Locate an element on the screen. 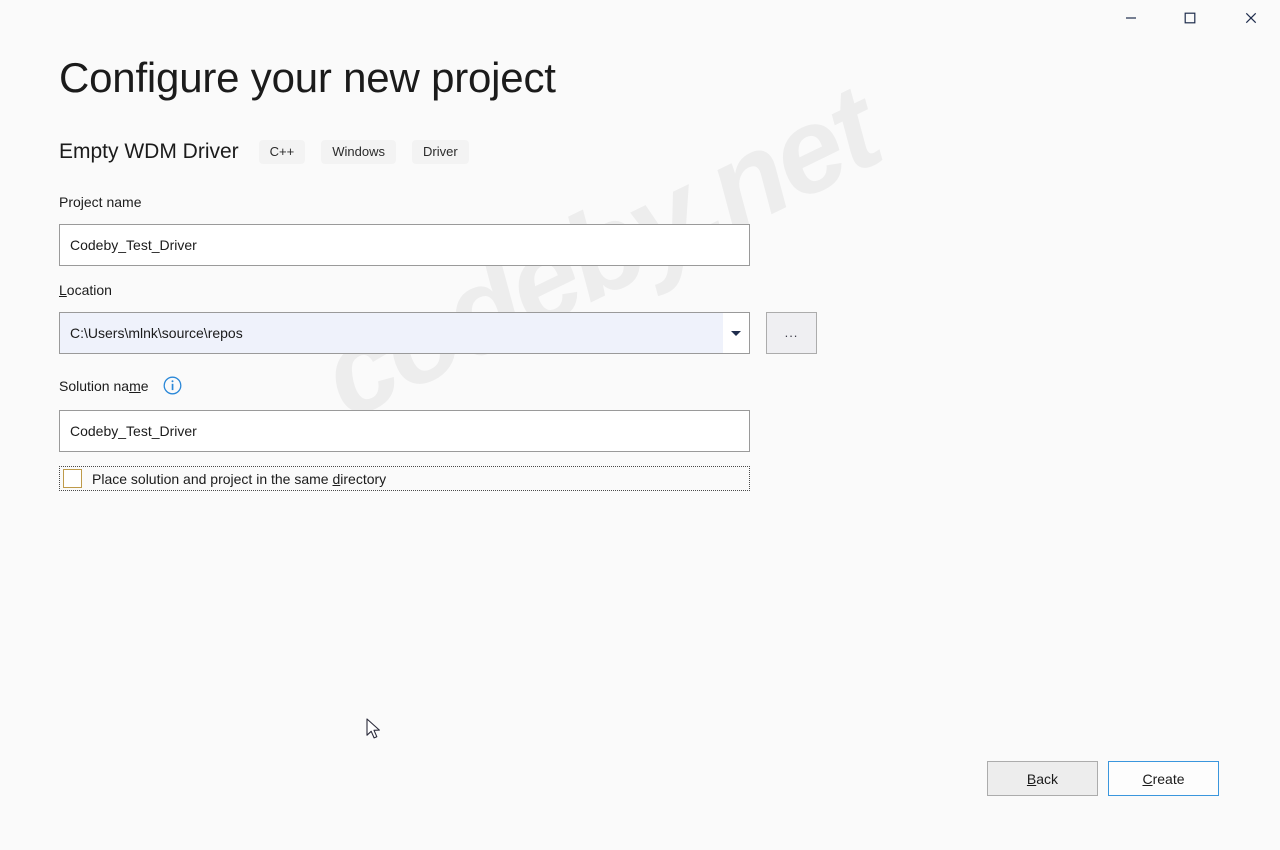  same-directory-label-suffix: irectory is located at coordinates (363, 478).